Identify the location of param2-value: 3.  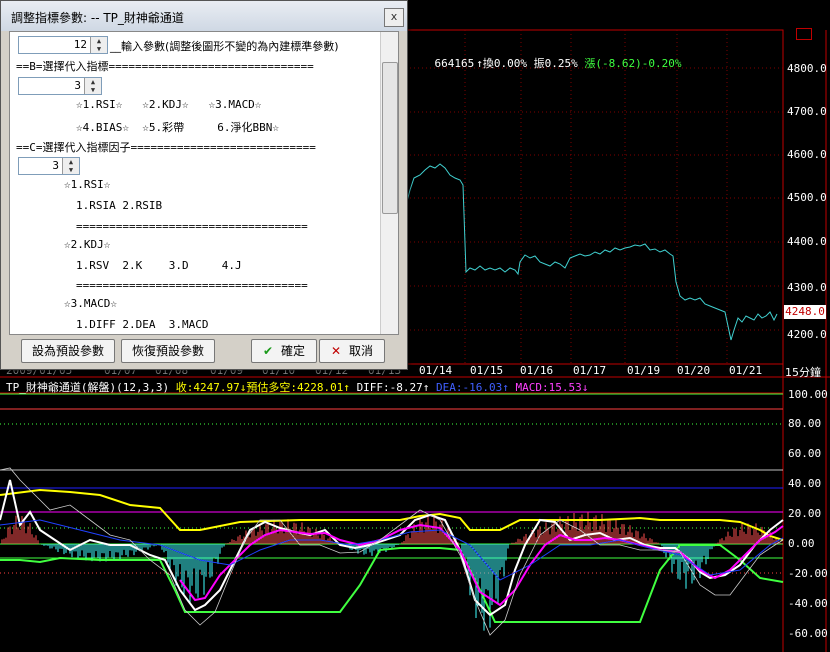
(77, 85).